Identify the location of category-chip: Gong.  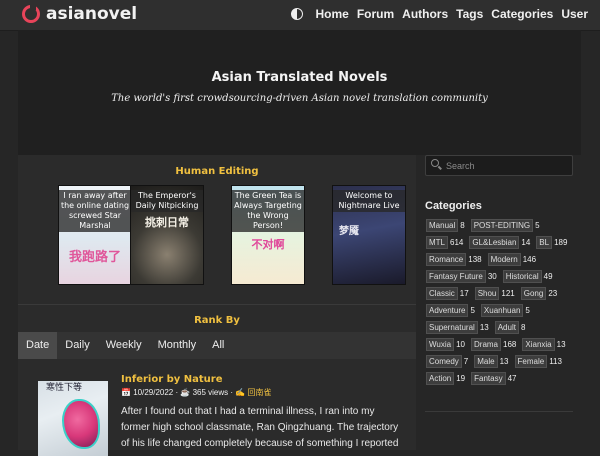
(533, 293).